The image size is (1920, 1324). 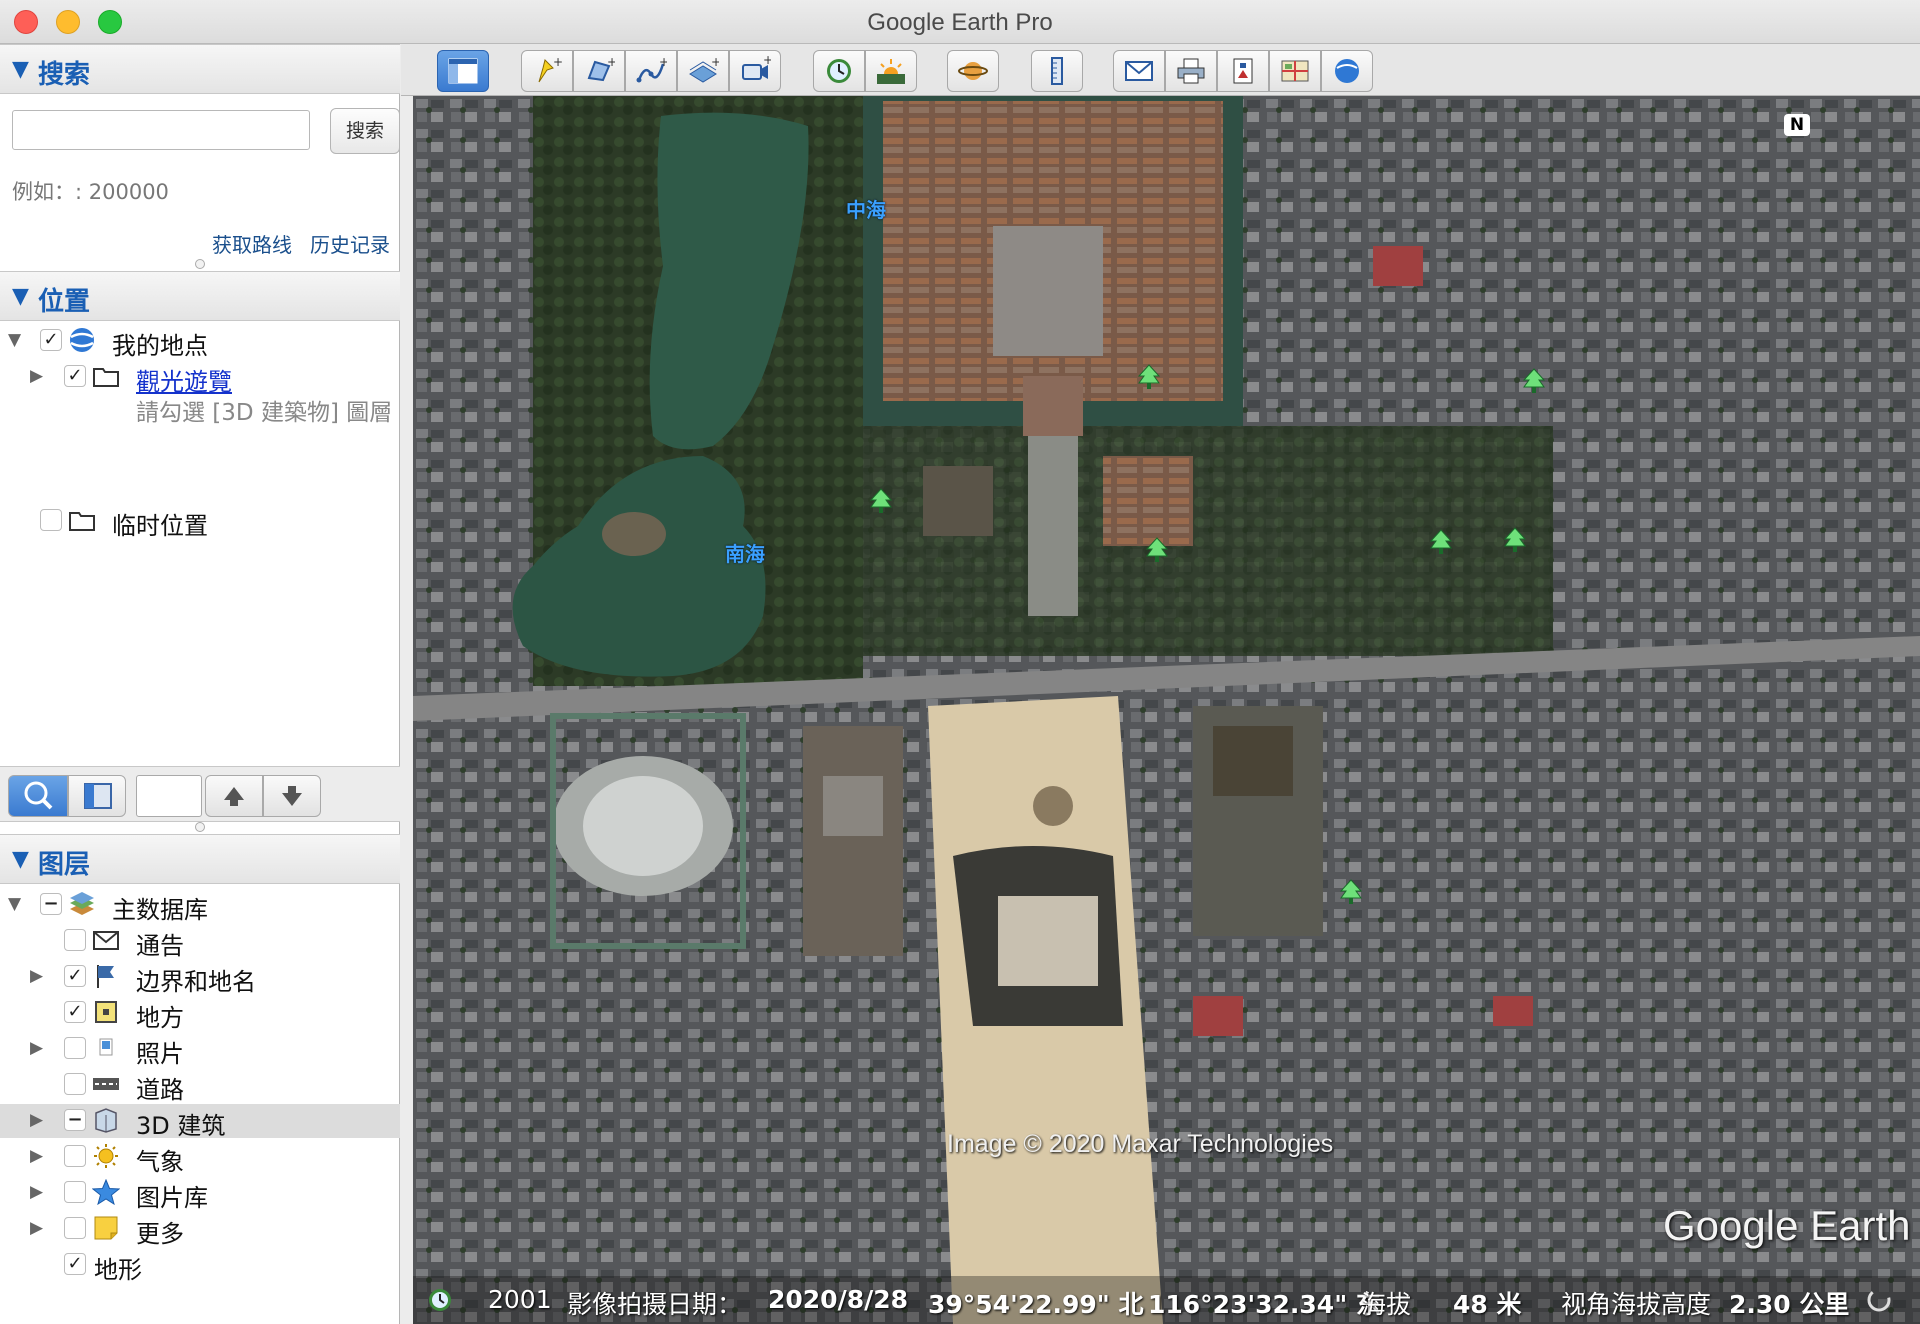 What do you see at coordinates (160, 346) in the screenshot?
I see `my-places-label: 我的地点` at bounding box center [160, 346].